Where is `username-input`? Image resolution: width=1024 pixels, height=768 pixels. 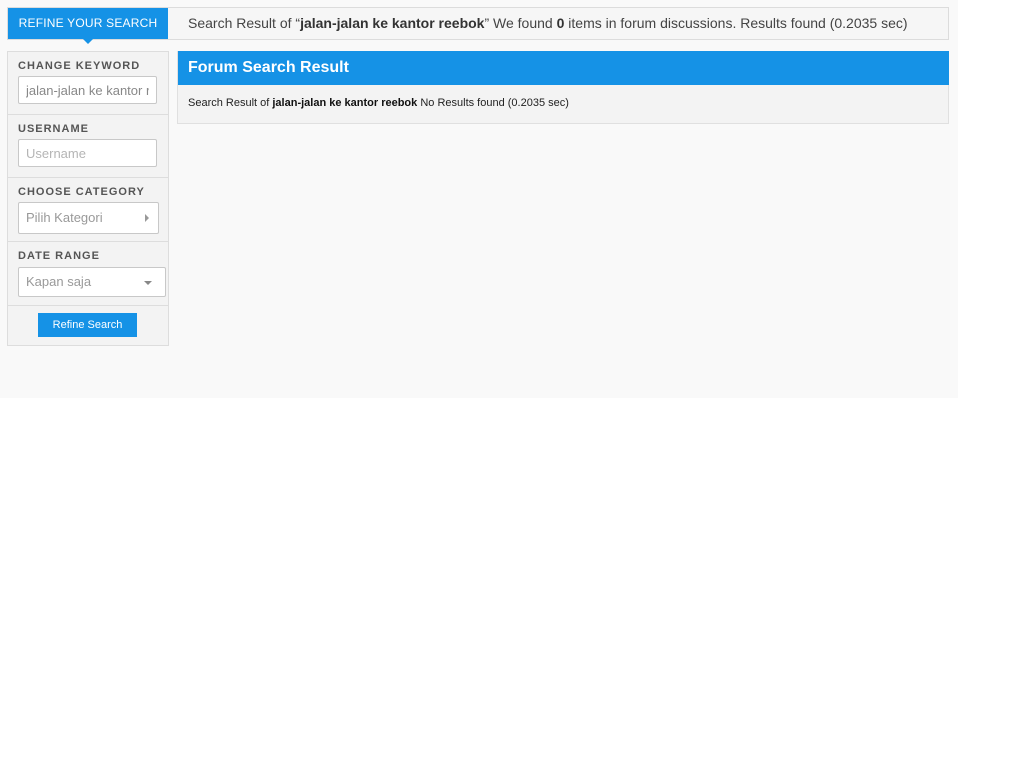
username-input is located at coordinates (87, 153).